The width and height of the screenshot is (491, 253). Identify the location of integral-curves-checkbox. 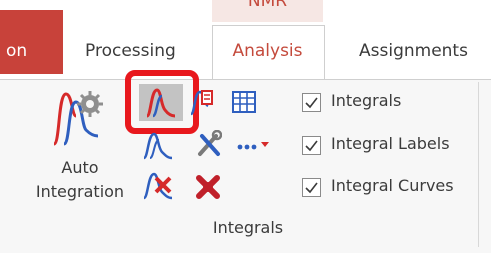
(311, 187).